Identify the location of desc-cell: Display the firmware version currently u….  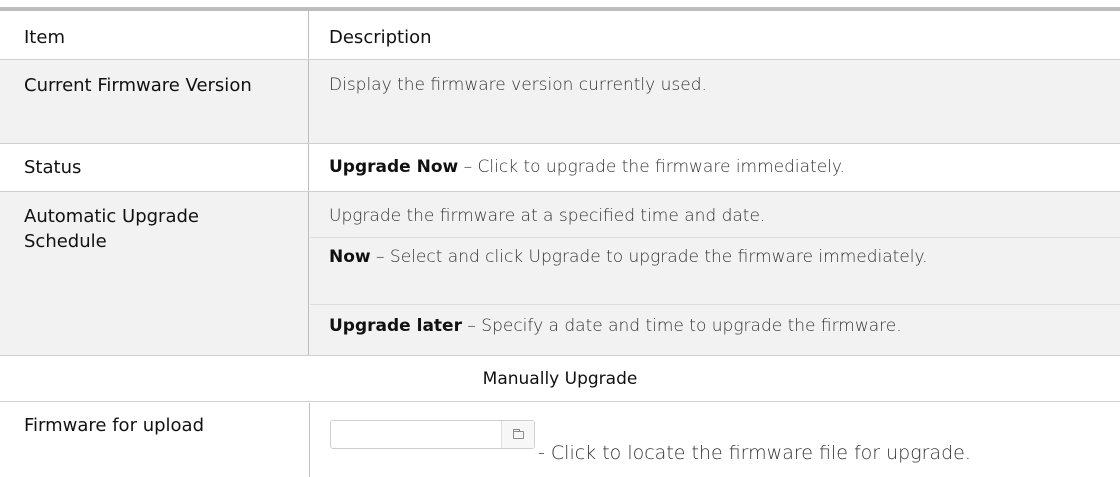
(715, 101).